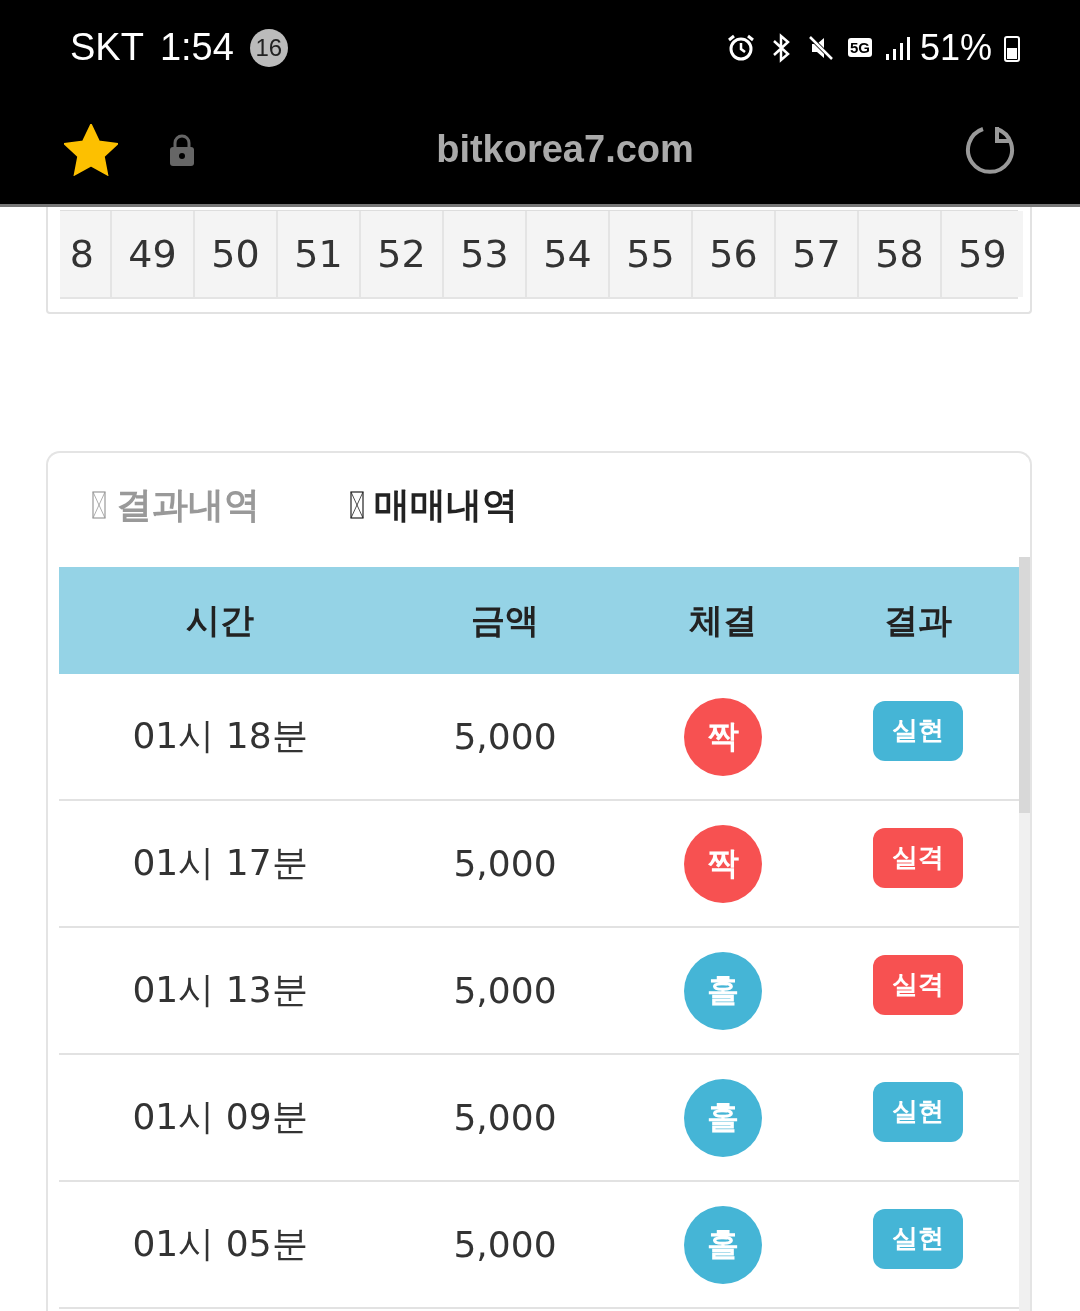 This screenshot has height=1311, width=1080. What do you see at coordinates (401, 254) in the screenshot?
I see `number-cell: 52` at bounding box center [401, 254].